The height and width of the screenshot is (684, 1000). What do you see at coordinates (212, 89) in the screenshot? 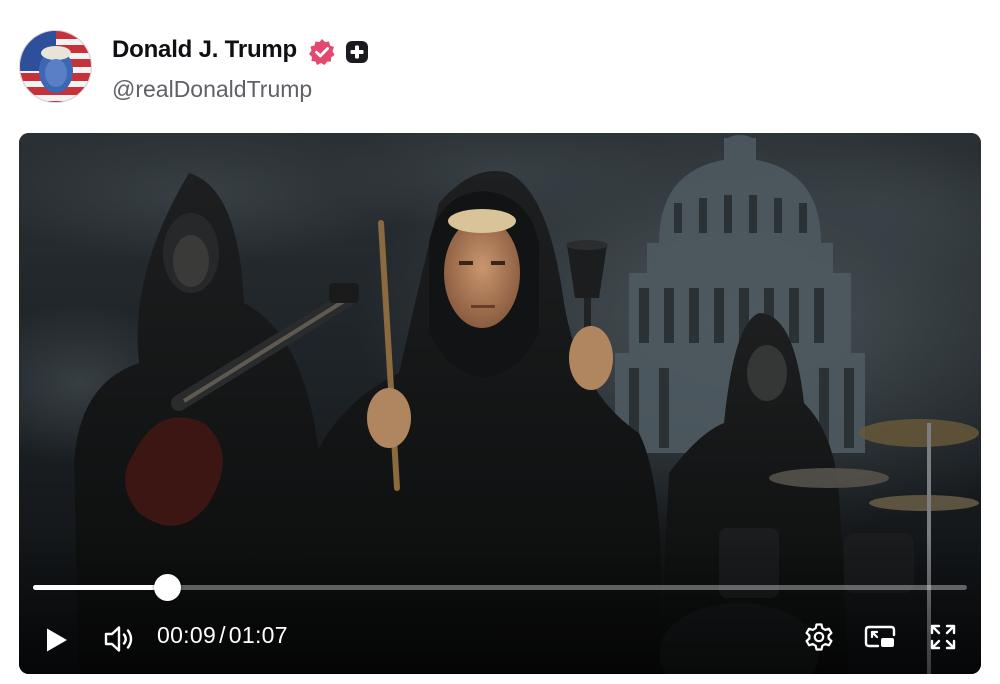
I see `author-handle: @realDonaldTrump` at bounding box center [212, 89].